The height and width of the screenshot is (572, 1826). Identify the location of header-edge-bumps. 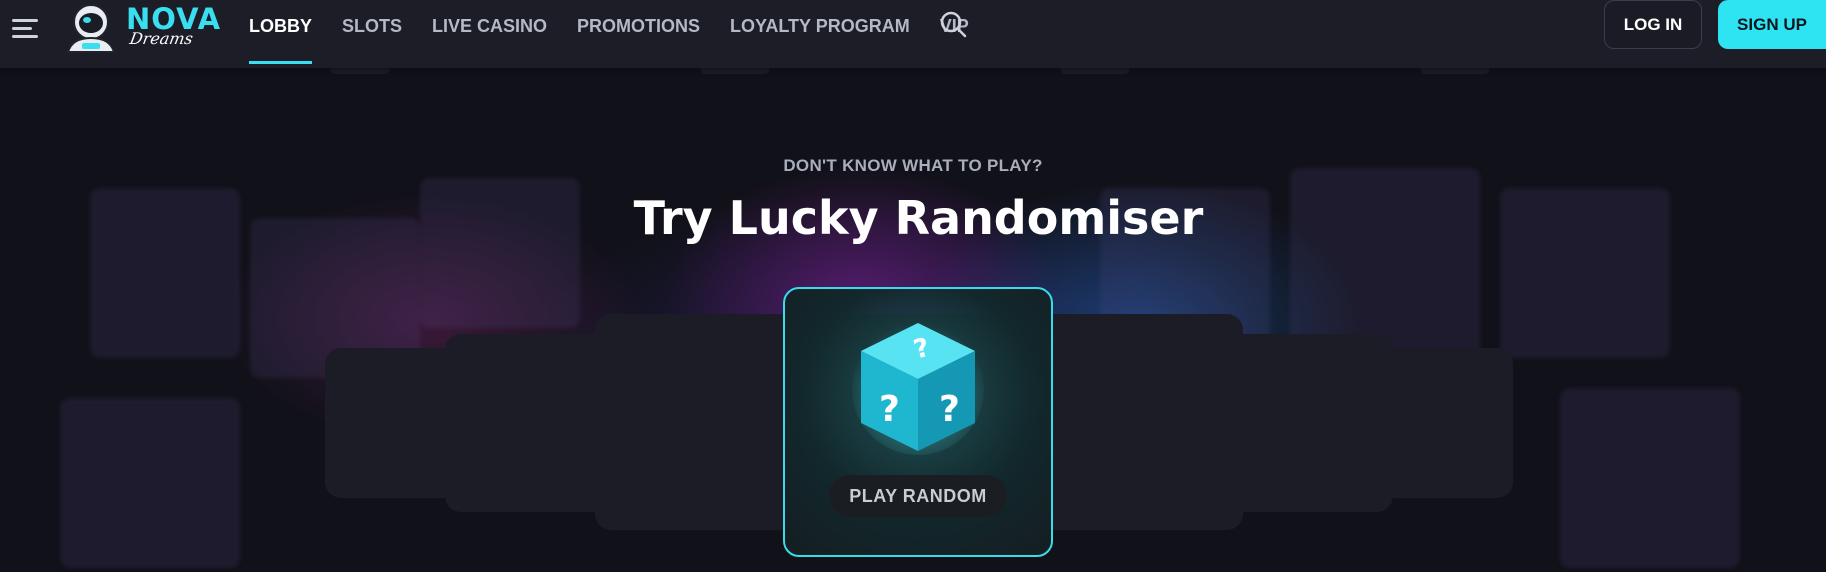
(913, 72).